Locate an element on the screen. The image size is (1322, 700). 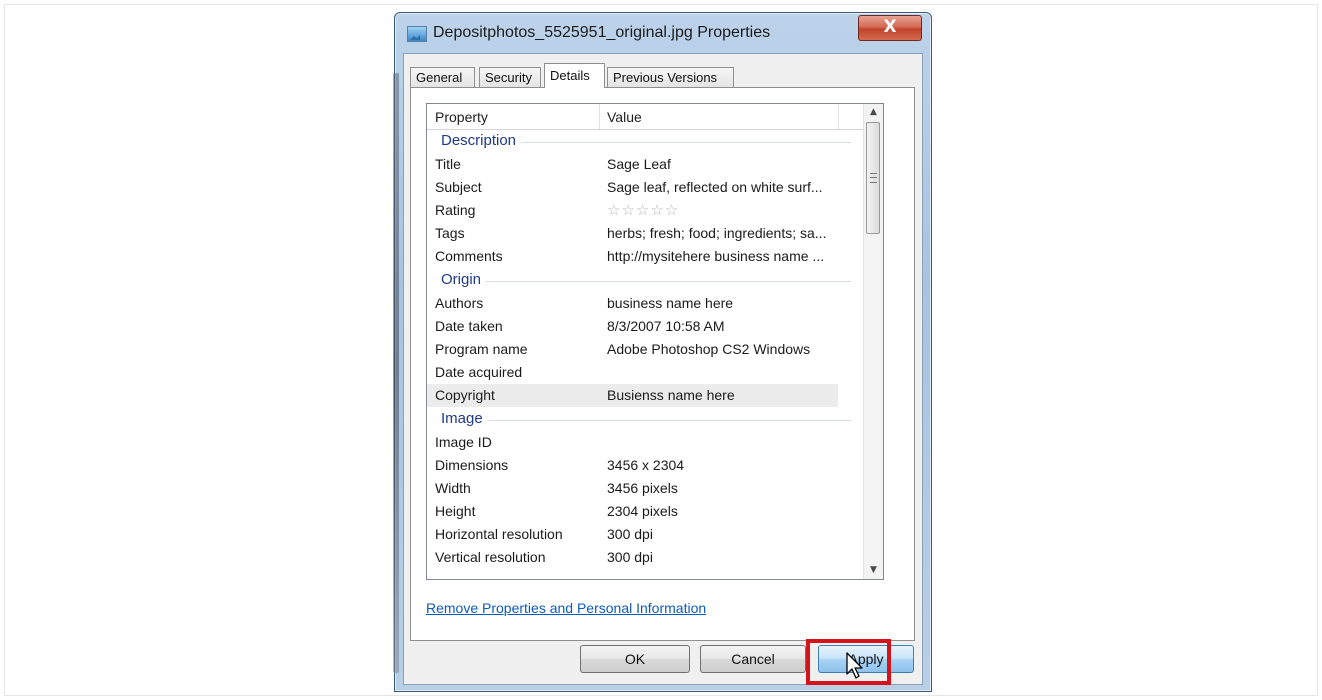
group-header-origin: Origin is located at coordinates (646, 280).